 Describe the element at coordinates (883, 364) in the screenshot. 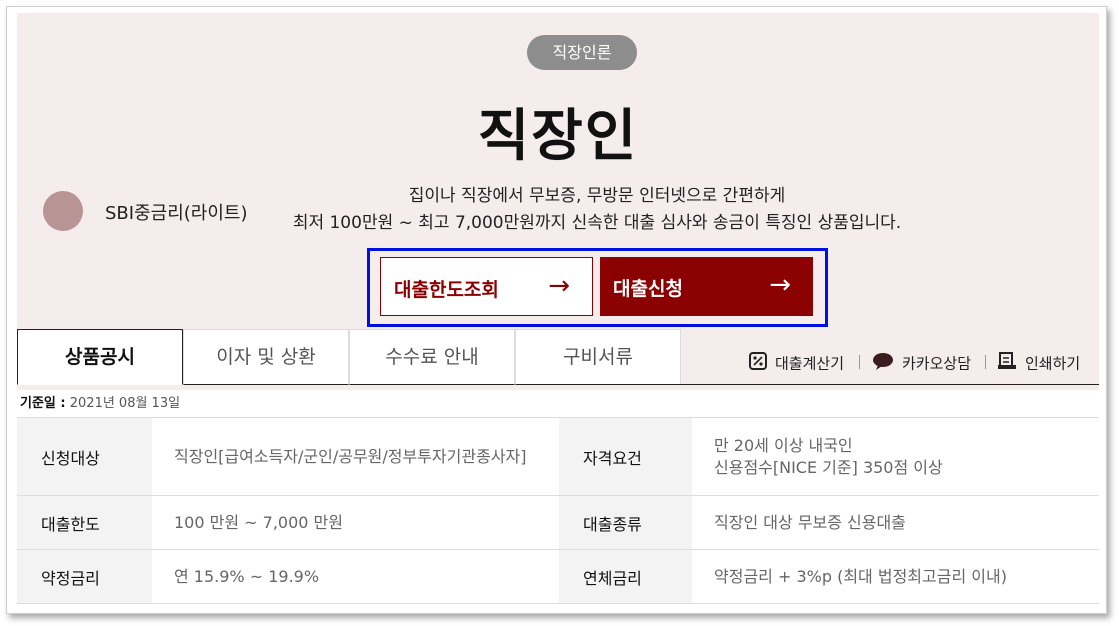

I see `chat-bubble-icon` at that location.